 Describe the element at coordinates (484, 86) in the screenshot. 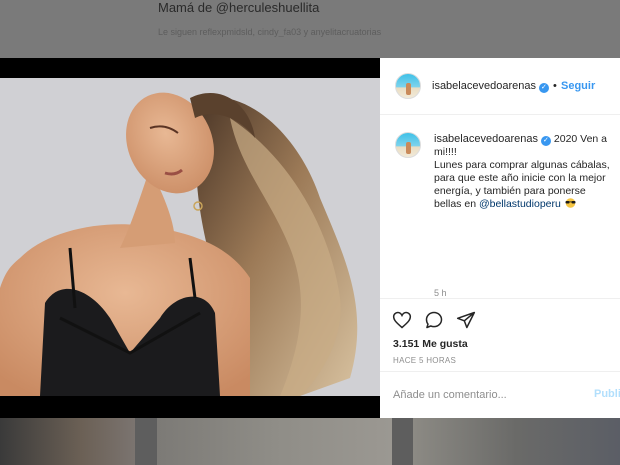

I see `author-username-text: isabelacevedoarenas` at that location.